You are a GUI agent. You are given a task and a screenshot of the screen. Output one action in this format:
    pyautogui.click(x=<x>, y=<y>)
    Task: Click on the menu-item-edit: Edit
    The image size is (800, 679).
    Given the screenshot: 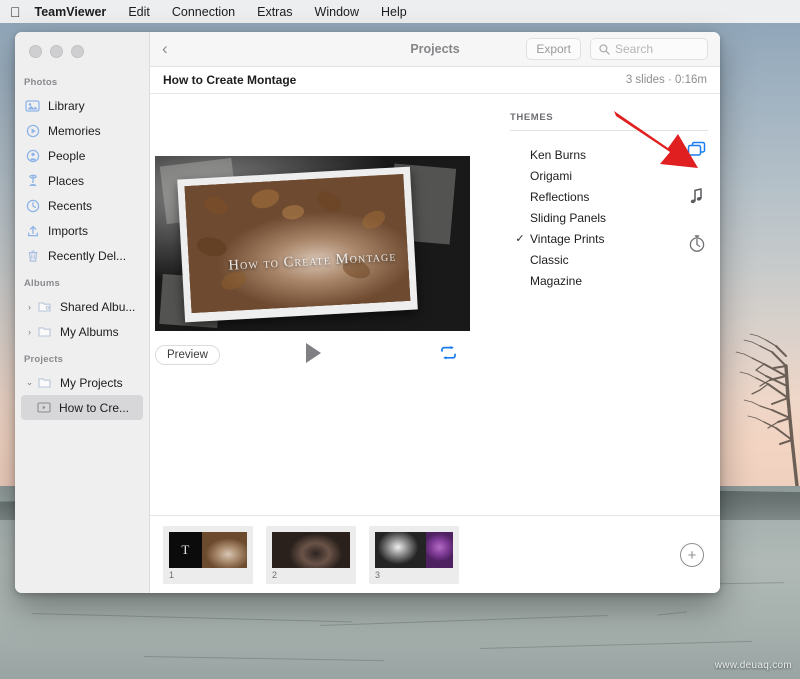 What is the action you would take?
    pyautogui.click(x=139, y=12)
    